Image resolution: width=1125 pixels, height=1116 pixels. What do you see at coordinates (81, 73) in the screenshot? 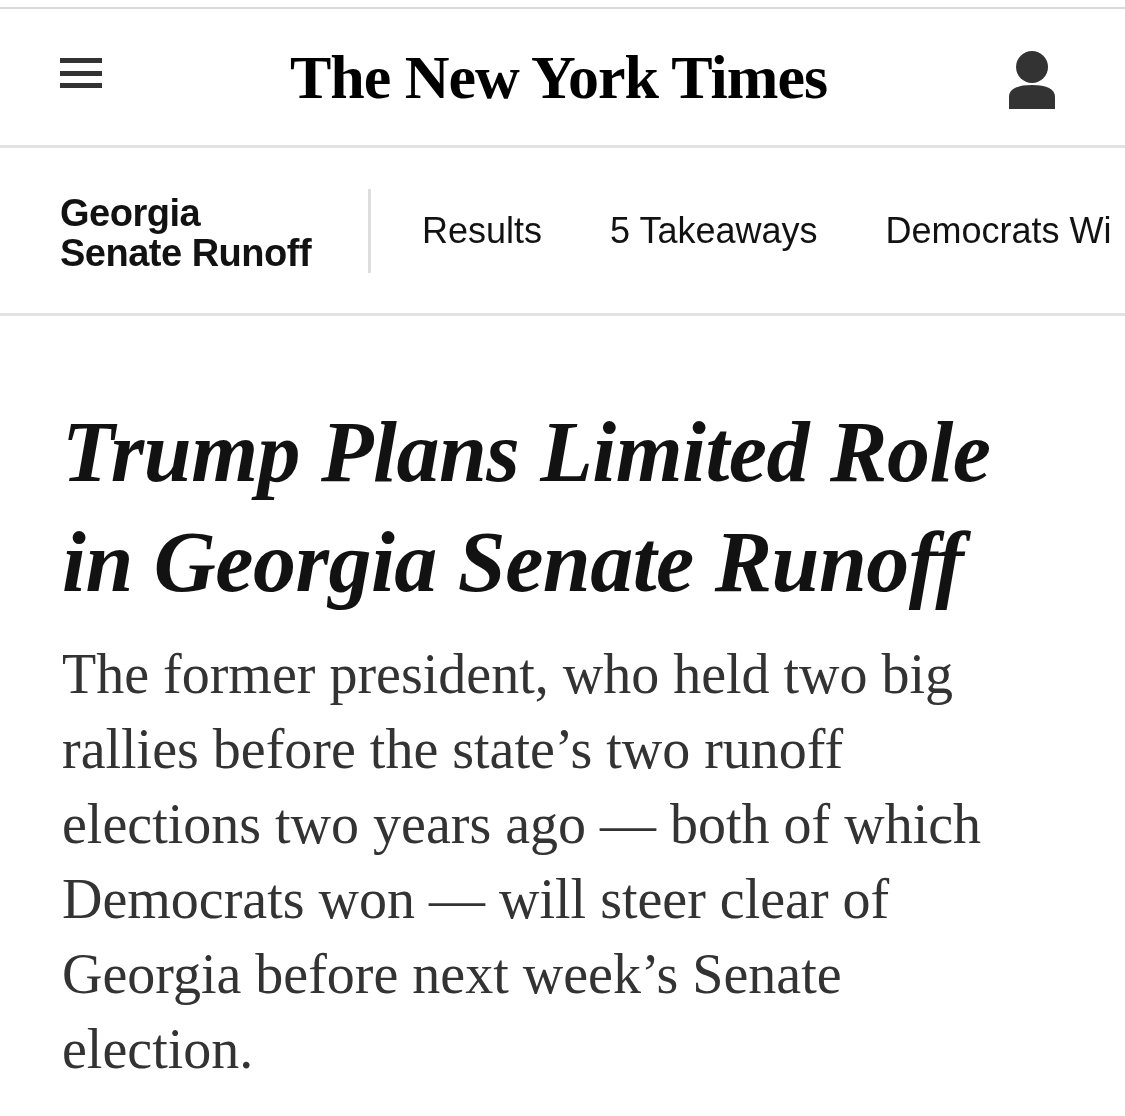
I see `menu-icon` at bounding box center [81, 73].